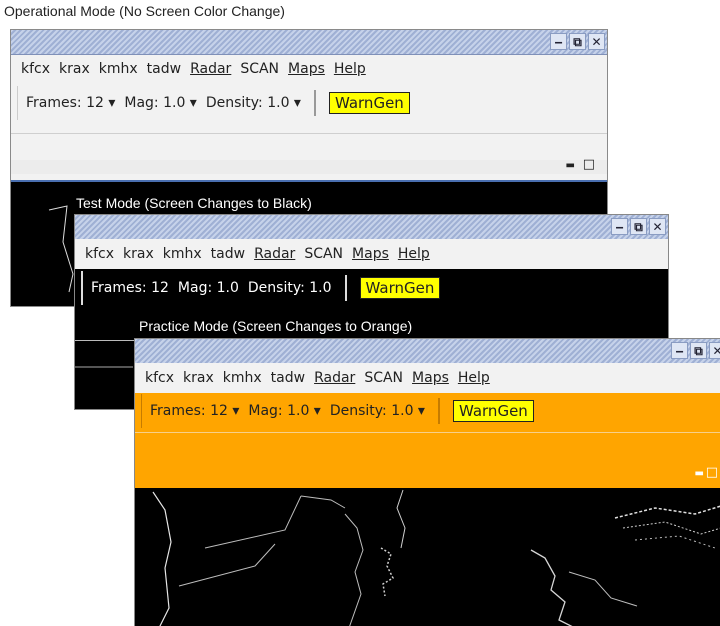 Image resolution: width=720 pixels, height=626 pixels. What do you see at coordinates (309, 166) in the screenshot?
I see `operational-panel-bar: ▬ □` at bounding box center [309, 166].